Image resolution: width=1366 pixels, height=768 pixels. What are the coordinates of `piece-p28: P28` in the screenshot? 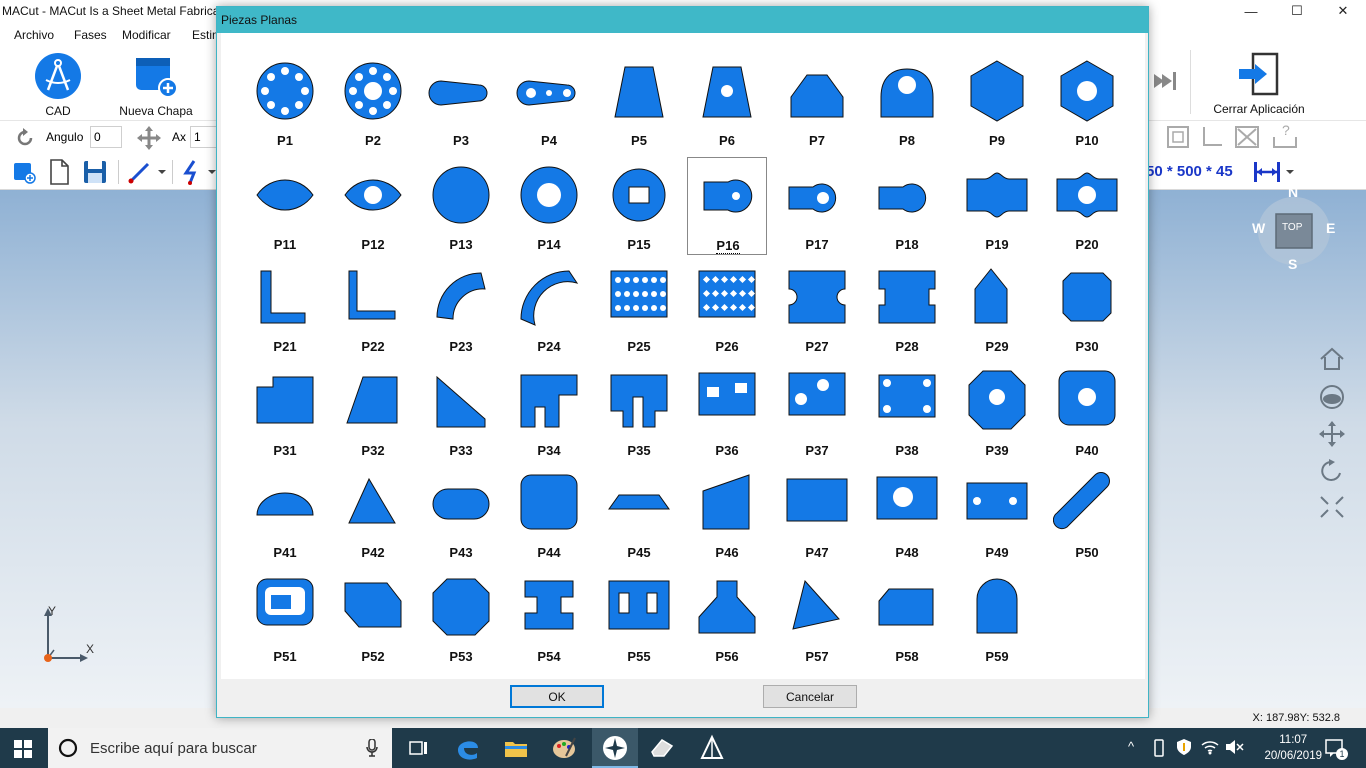 It's located at (907, 308).